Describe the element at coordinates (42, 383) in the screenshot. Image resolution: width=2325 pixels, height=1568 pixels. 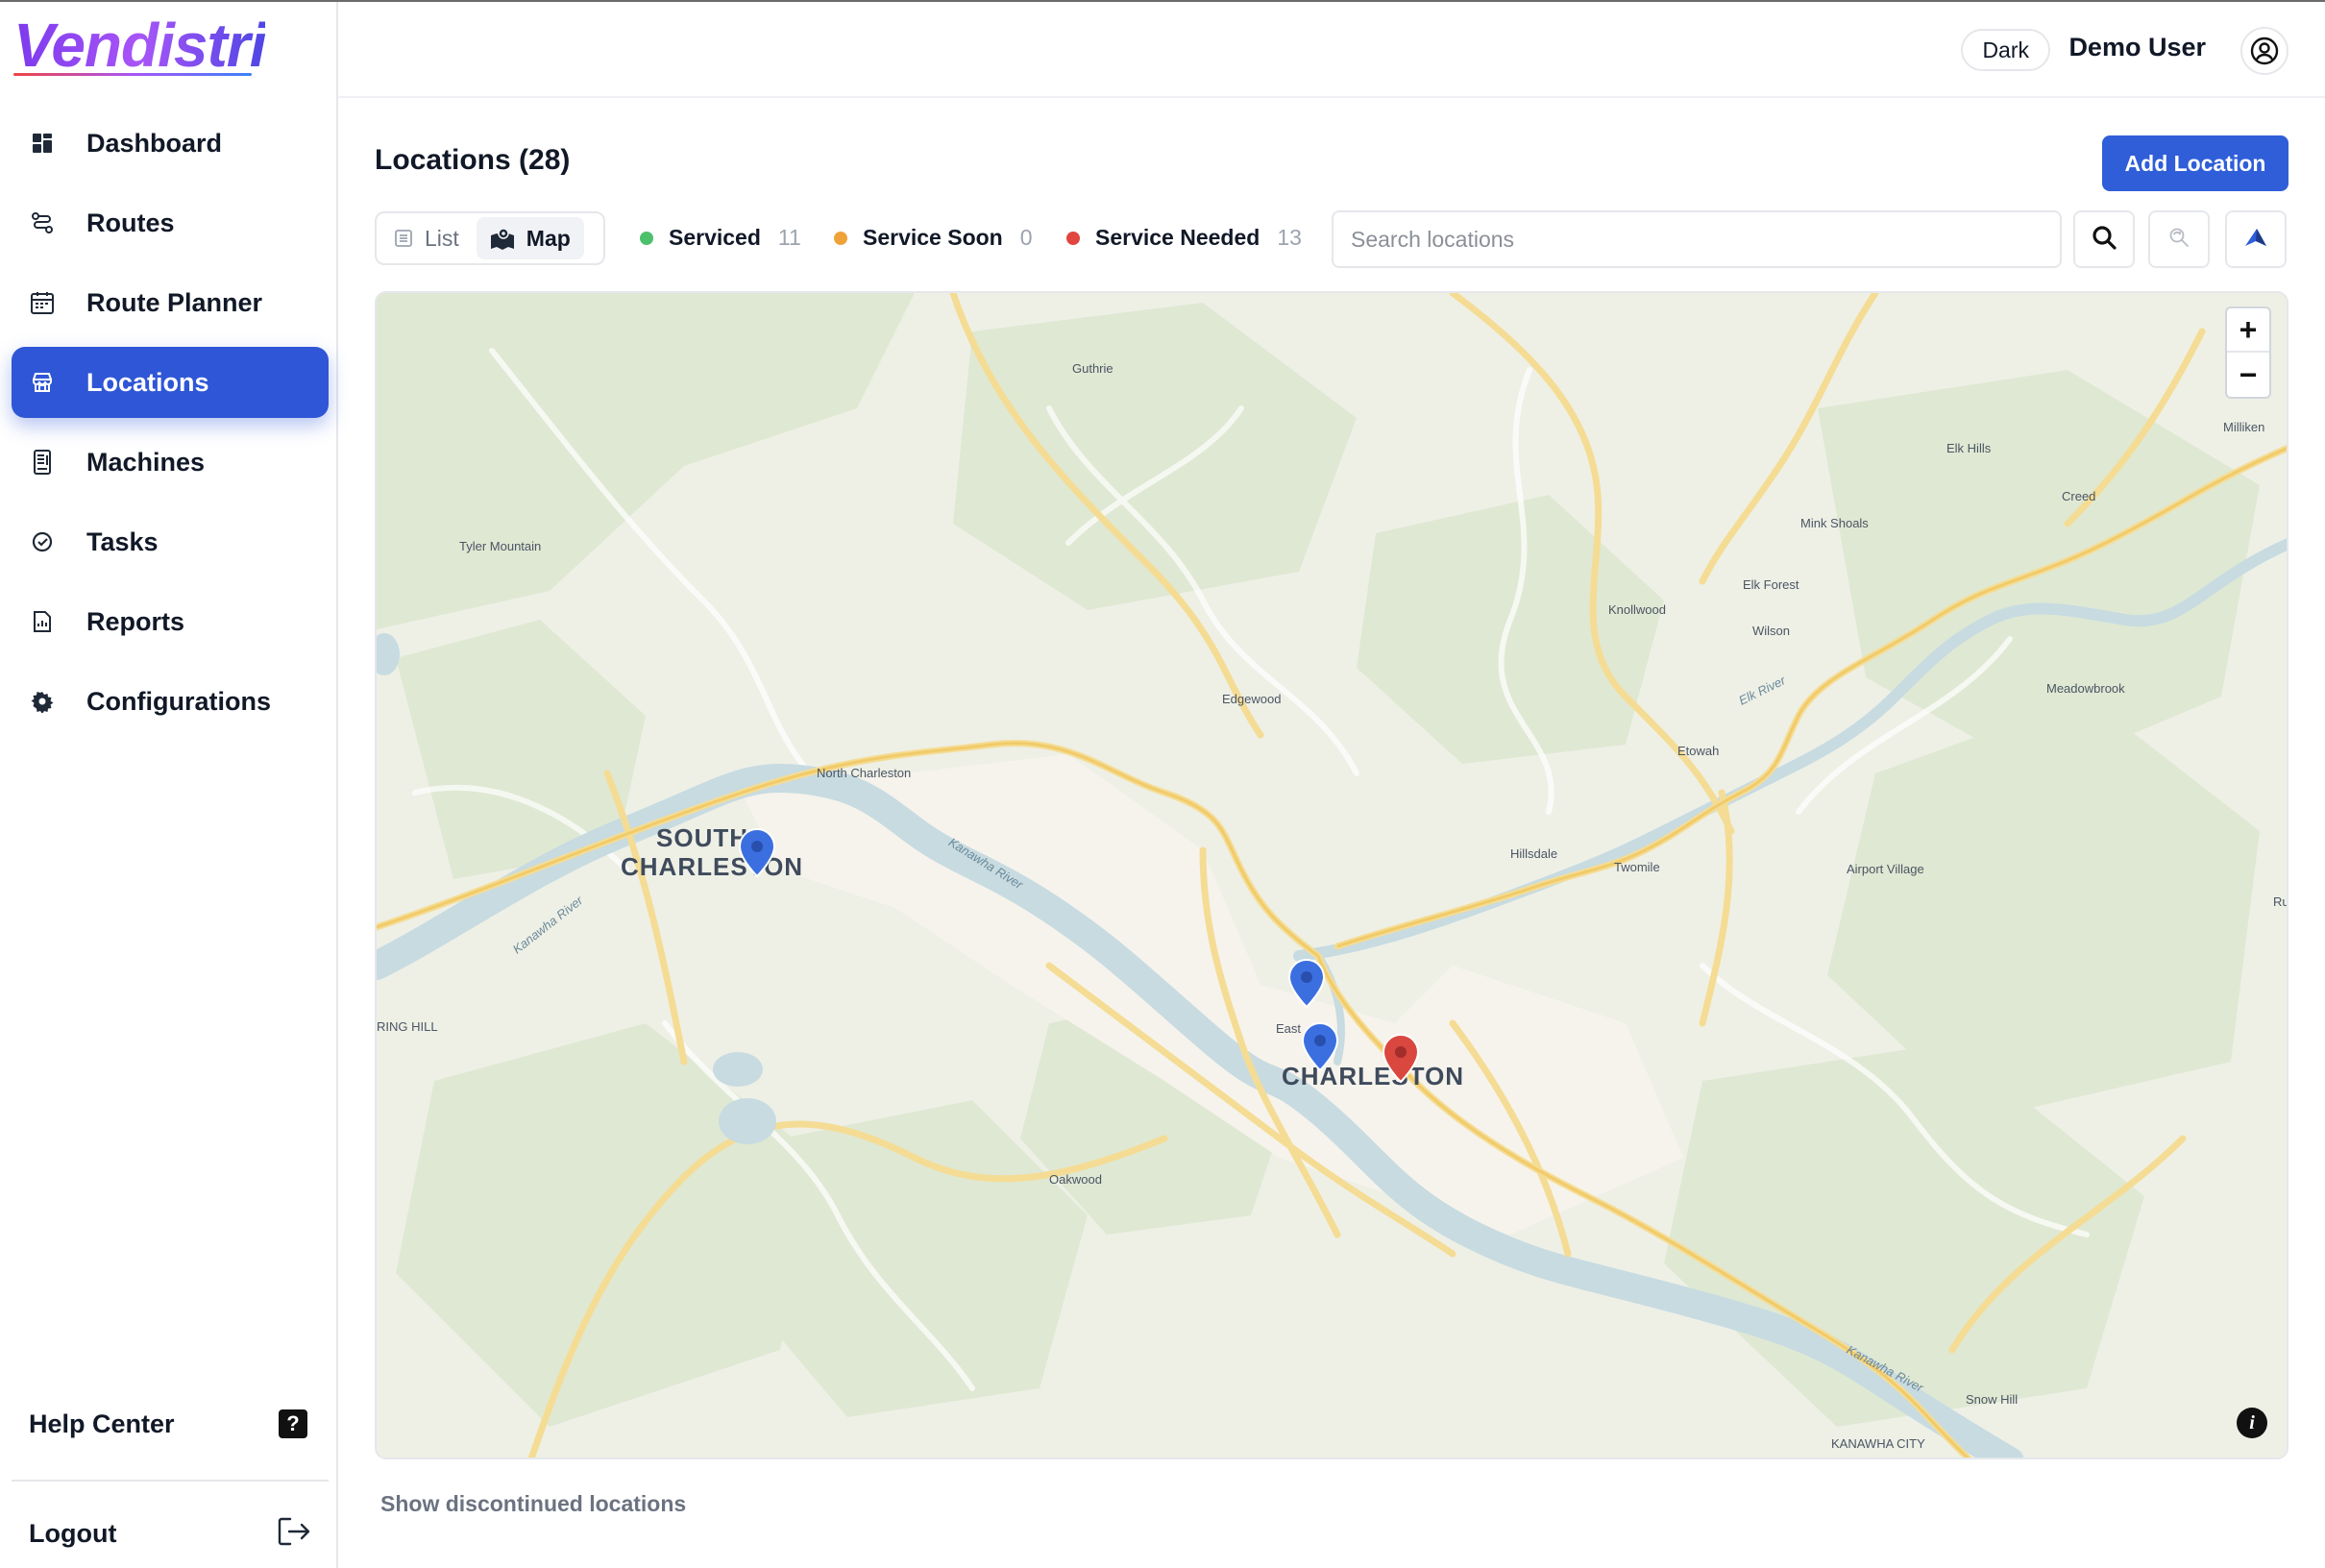
I see `store-icon` at that location.